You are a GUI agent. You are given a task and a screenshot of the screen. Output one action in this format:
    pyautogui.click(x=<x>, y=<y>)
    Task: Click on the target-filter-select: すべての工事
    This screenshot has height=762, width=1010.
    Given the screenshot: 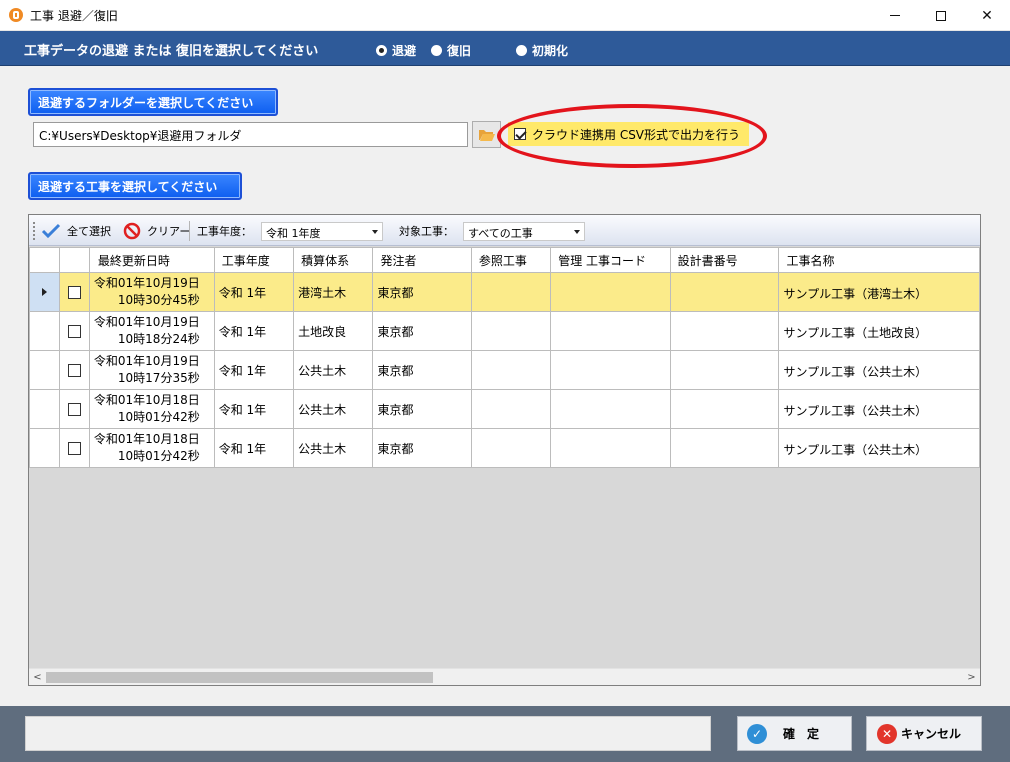 What is the action you would take?
    pyautogui.click(x=524, y=231)
    